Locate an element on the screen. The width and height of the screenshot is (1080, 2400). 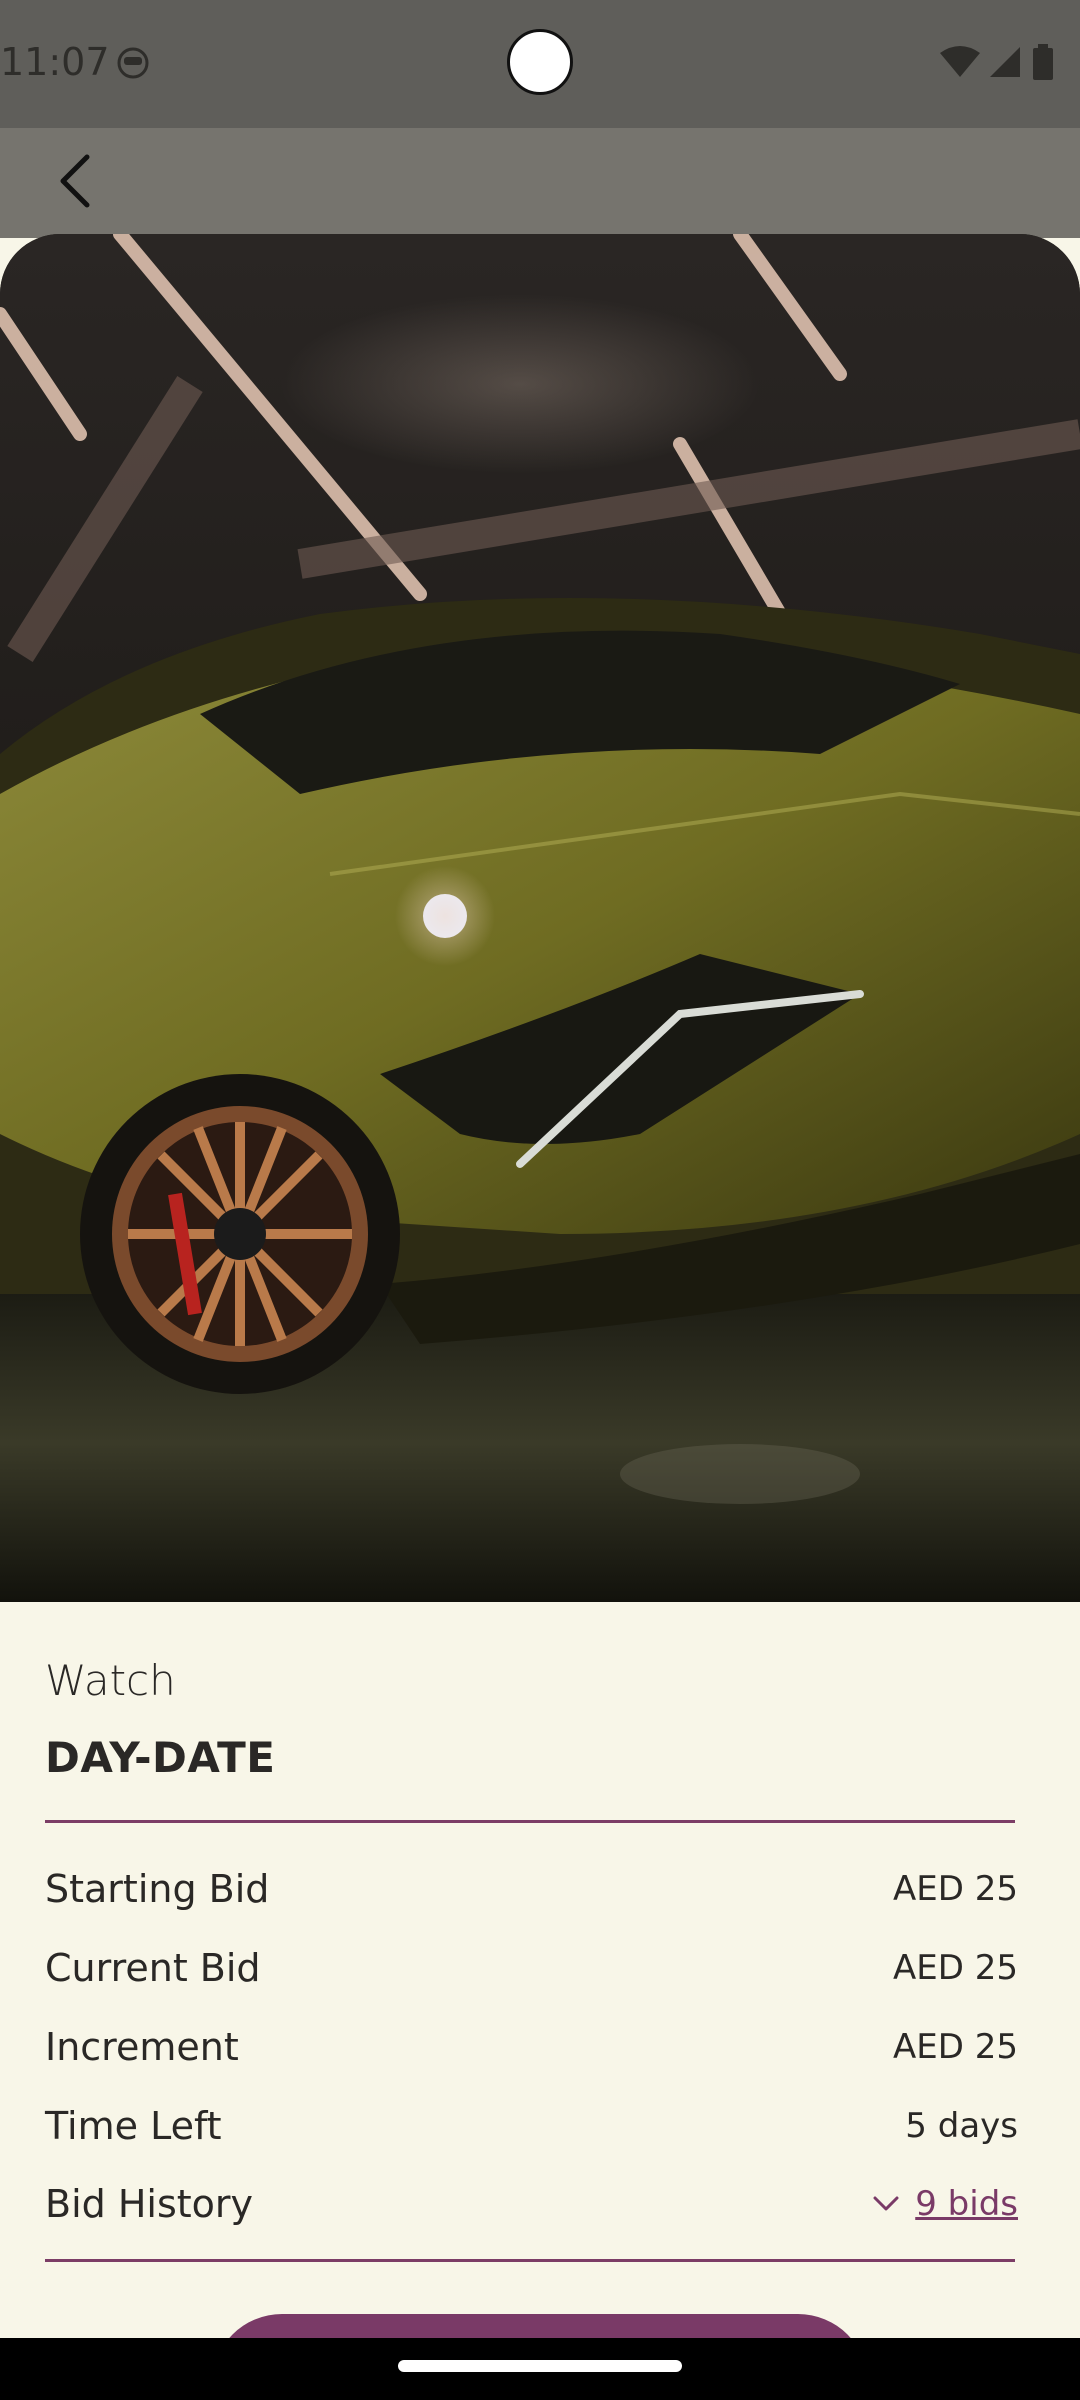
detail-label: Starting Bid is located at coordinates (157, 1889).